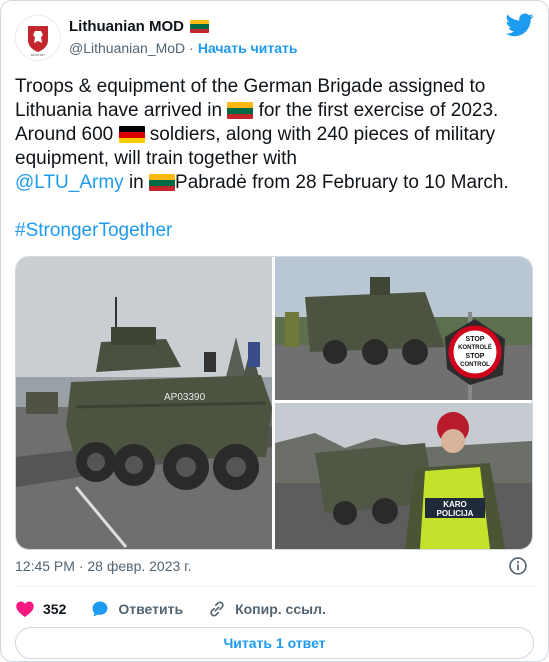 The width and height of the screenshot is (549, 662). I want to click on twitter-bird-icon, so click(520, 25).